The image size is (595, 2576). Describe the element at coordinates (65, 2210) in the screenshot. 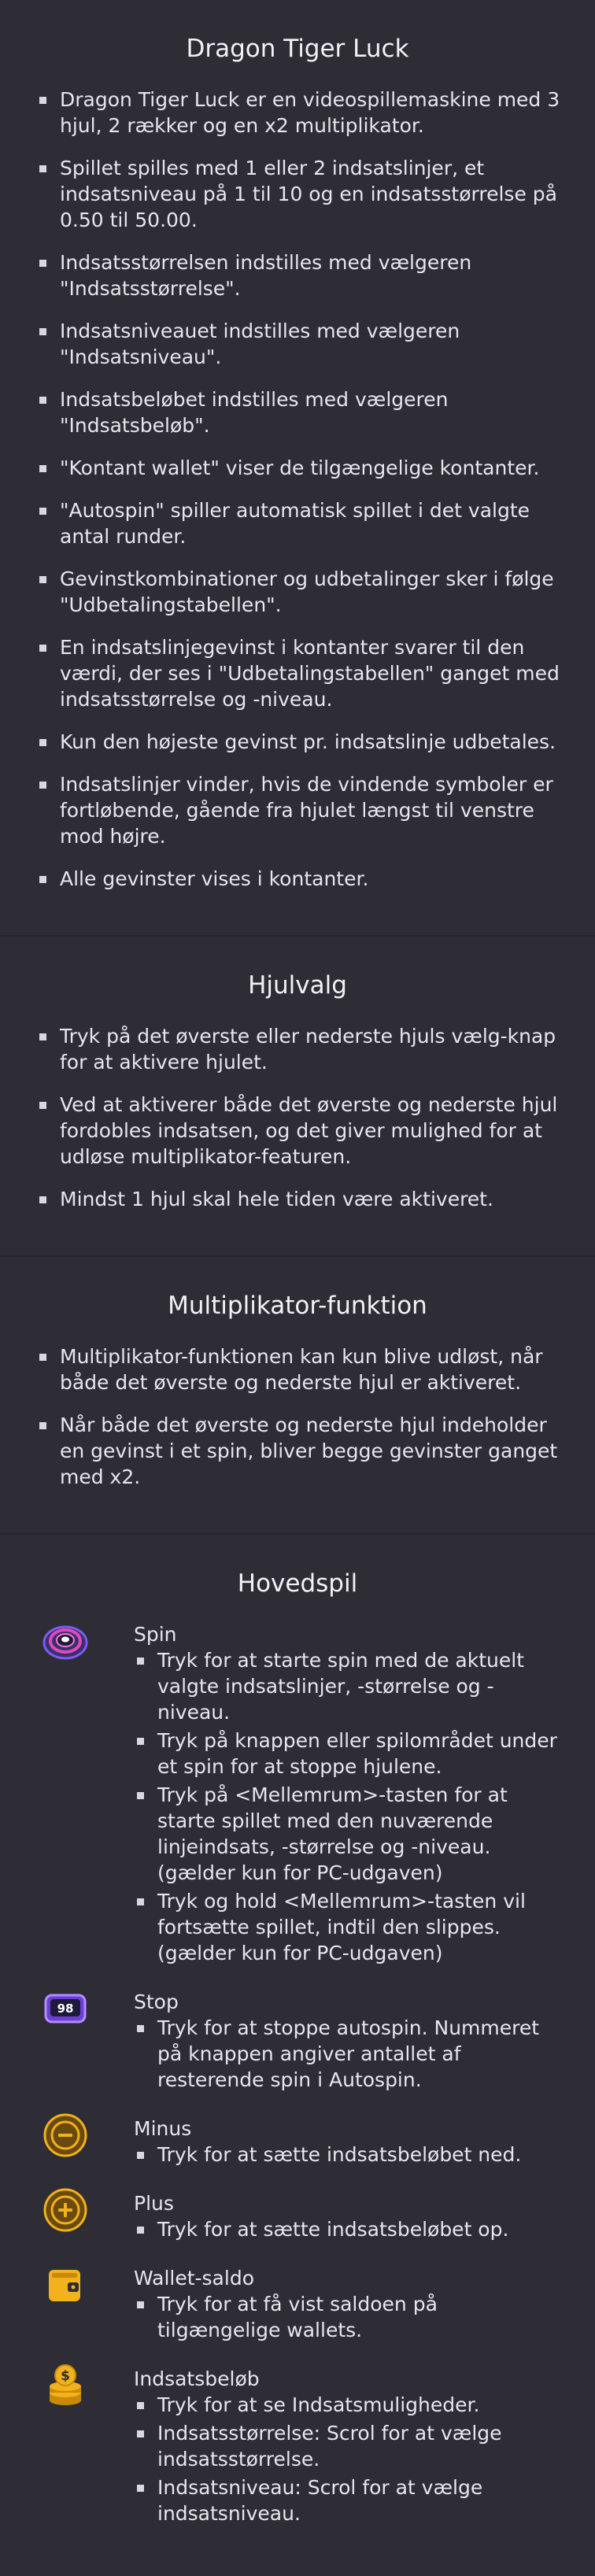

I see `plus-icon` at that location.